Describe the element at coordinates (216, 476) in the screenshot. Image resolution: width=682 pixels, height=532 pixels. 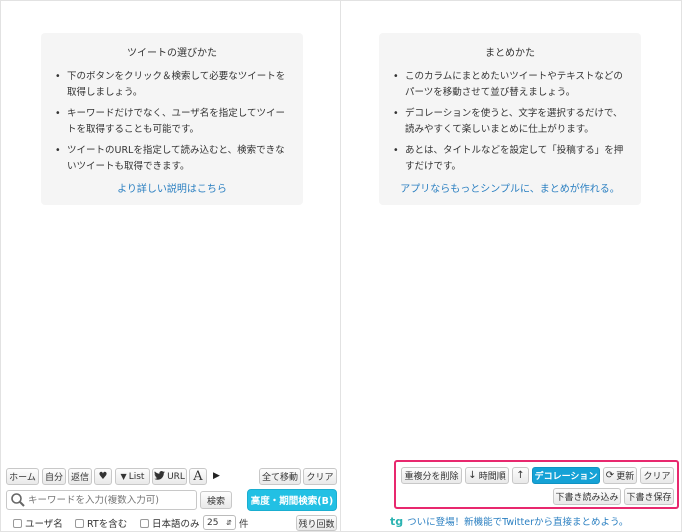
I see `more-arrow-icon: ▶` at that location.